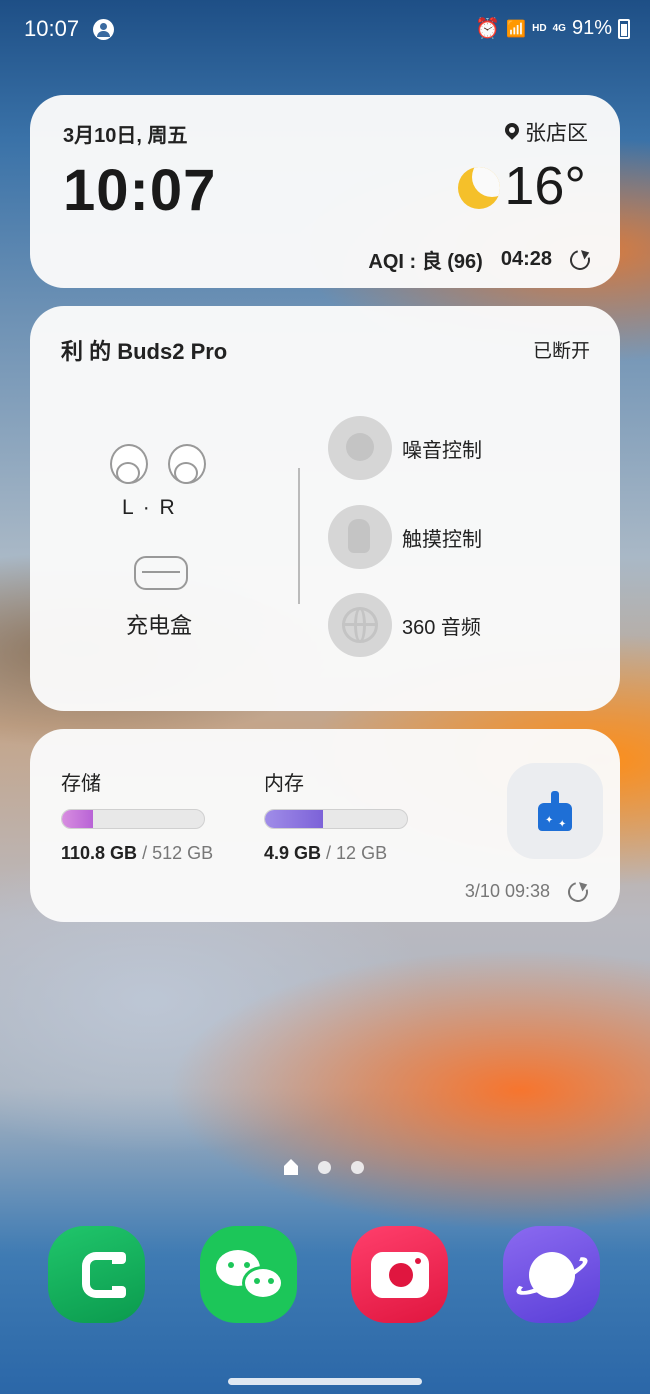 This screenshot has width=650, height=1394. I want to click on battery-text: 91%, so click(591, 28).